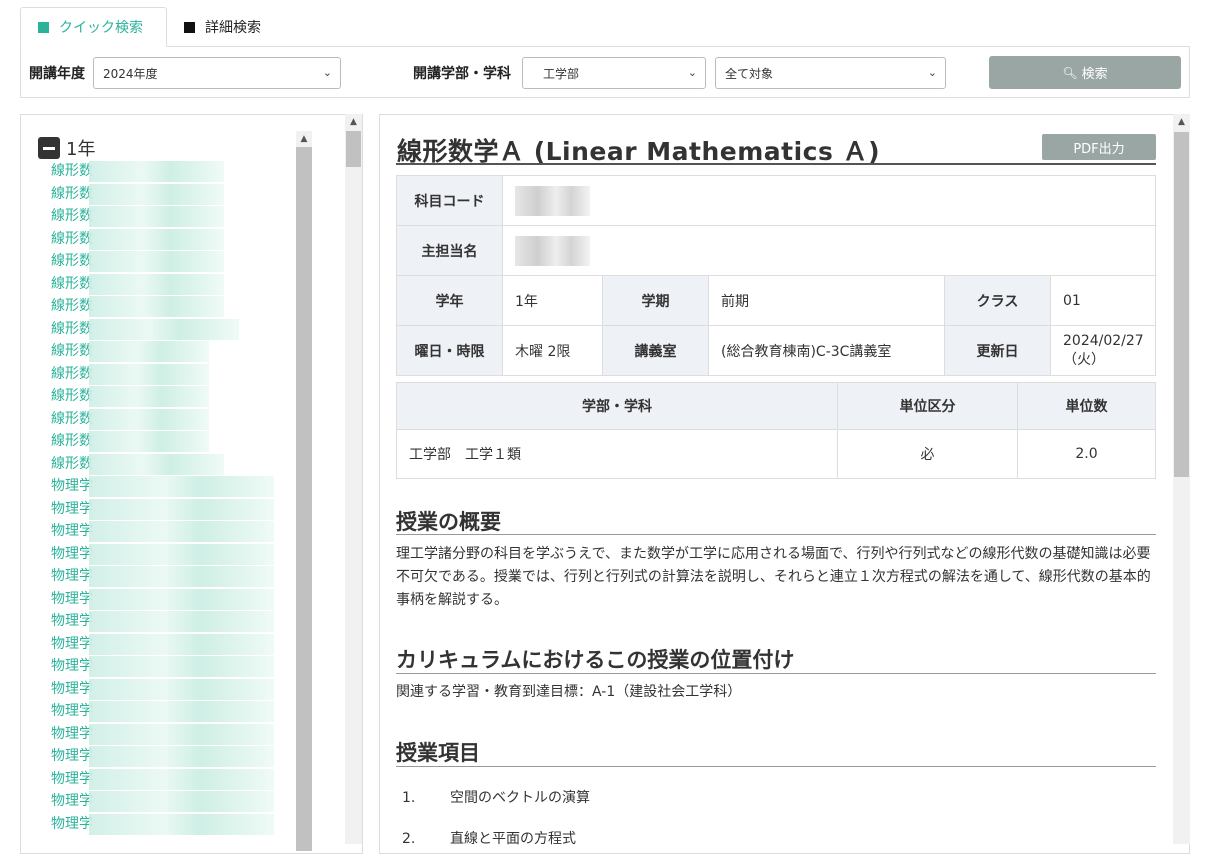  What do you see at coordinates (353, 479) in the screenshot?
I see `left-panel-scrollbar: ▲` at bounding box center [353, 479].